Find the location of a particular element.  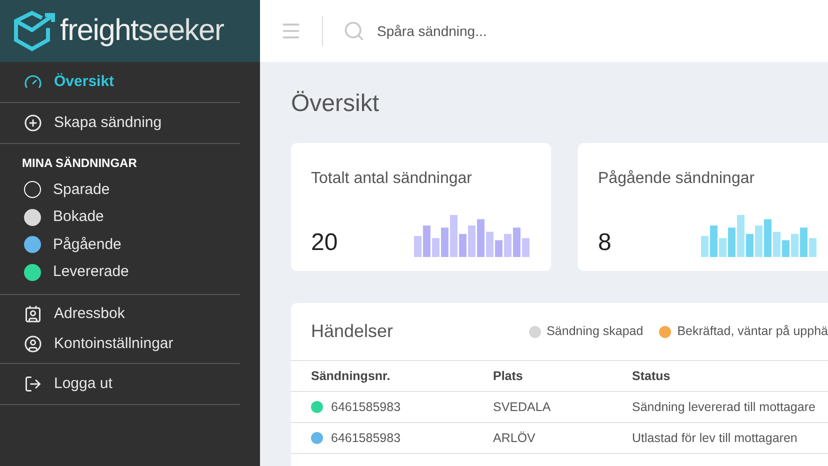

column-header: Plats is located at coordinates (508, 376).